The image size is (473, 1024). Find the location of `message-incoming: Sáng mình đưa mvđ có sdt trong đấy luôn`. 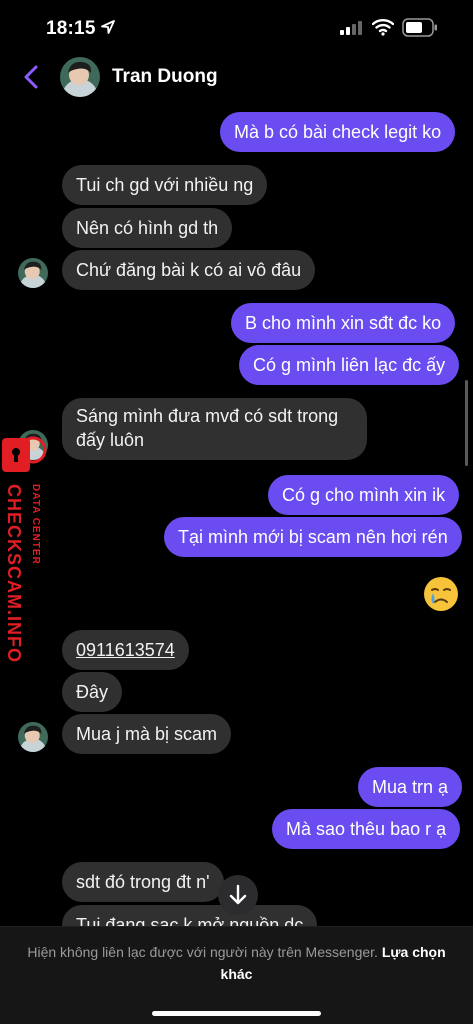

message-incoming: Sáng mình đưa mvđ có sdt trong đấy luôn is located at coordinates (214, 429).